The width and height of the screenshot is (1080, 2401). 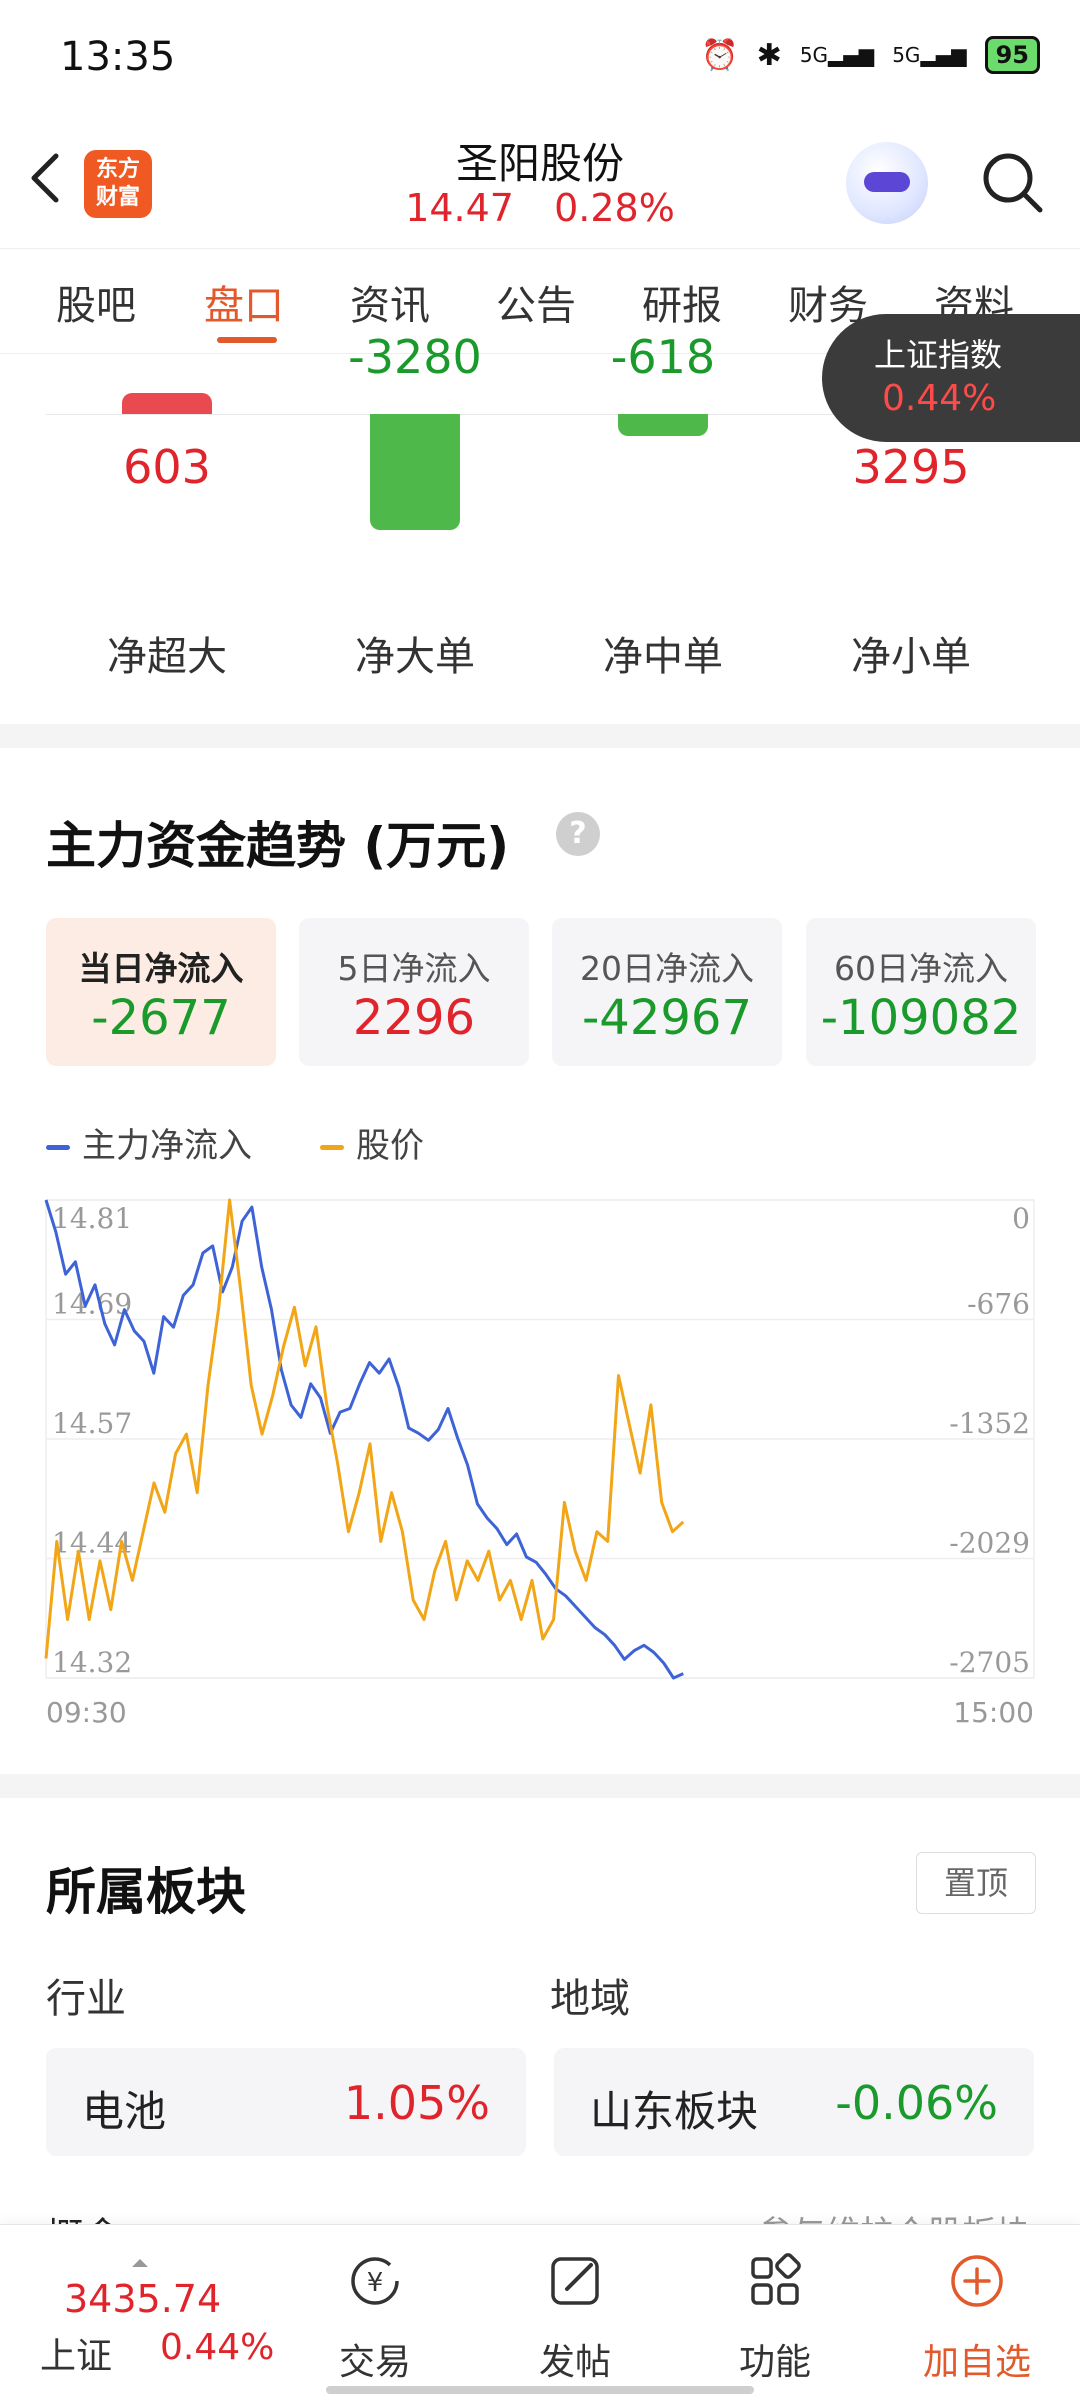 What do you see at coordinates (578, 834) in the screenshot?
I see `help-icon: ?` at bounding box center [578, 834].